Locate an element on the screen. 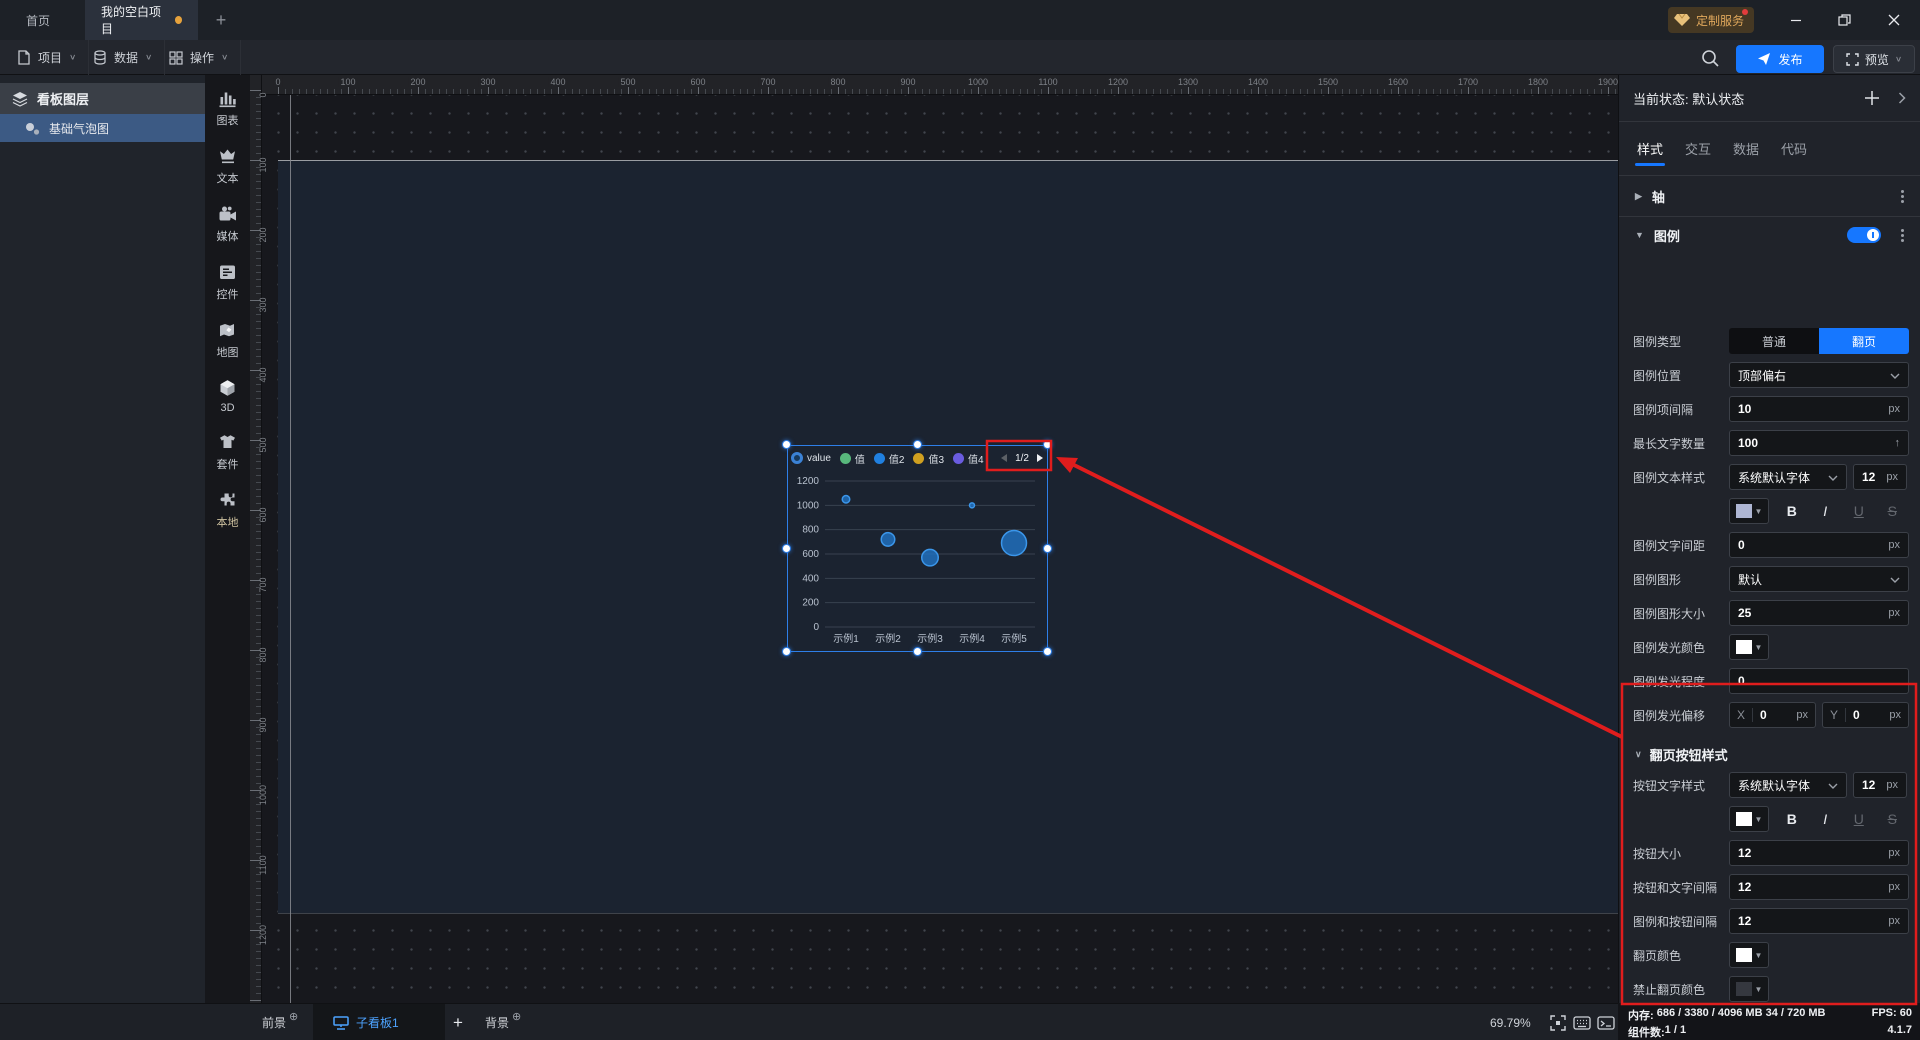  dock-item-5: 3D is located at coordinates (227, 395).